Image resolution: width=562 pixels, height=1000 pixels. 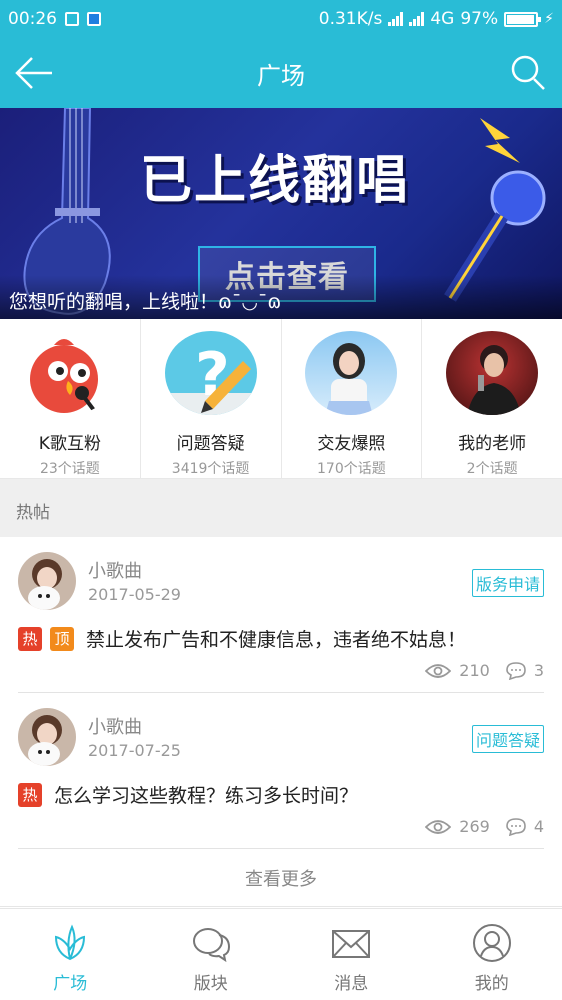 I want to click on cell-signal-icon, so click(x=417, y=19).